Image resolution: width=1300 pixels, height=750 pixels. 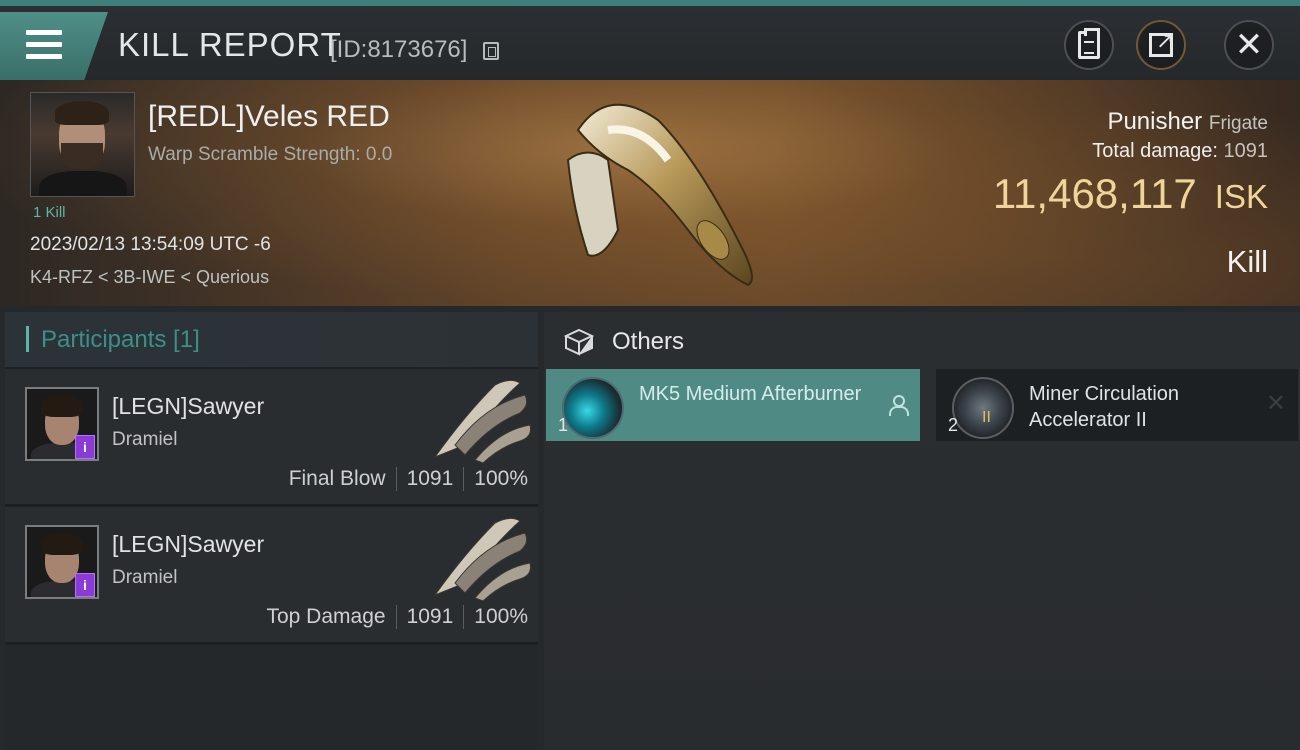 I want to click on participant-stats: Final Blow 1091 100%, so click(x=408, y=479).